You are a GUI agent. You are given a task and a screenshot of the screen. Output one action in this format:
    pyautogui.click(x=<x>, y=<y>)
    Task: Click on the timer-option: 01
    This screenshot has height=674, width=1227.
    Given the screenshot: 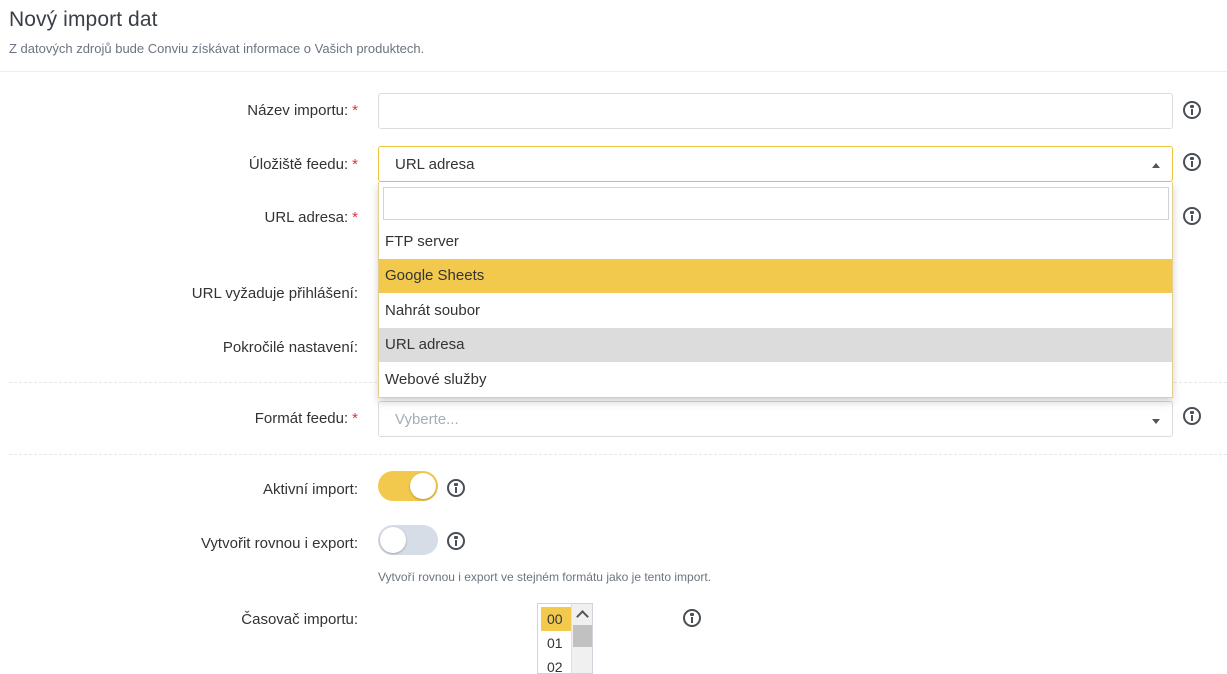 What is the action you would take?
    pyautogui.click(x=556, y=643)
    